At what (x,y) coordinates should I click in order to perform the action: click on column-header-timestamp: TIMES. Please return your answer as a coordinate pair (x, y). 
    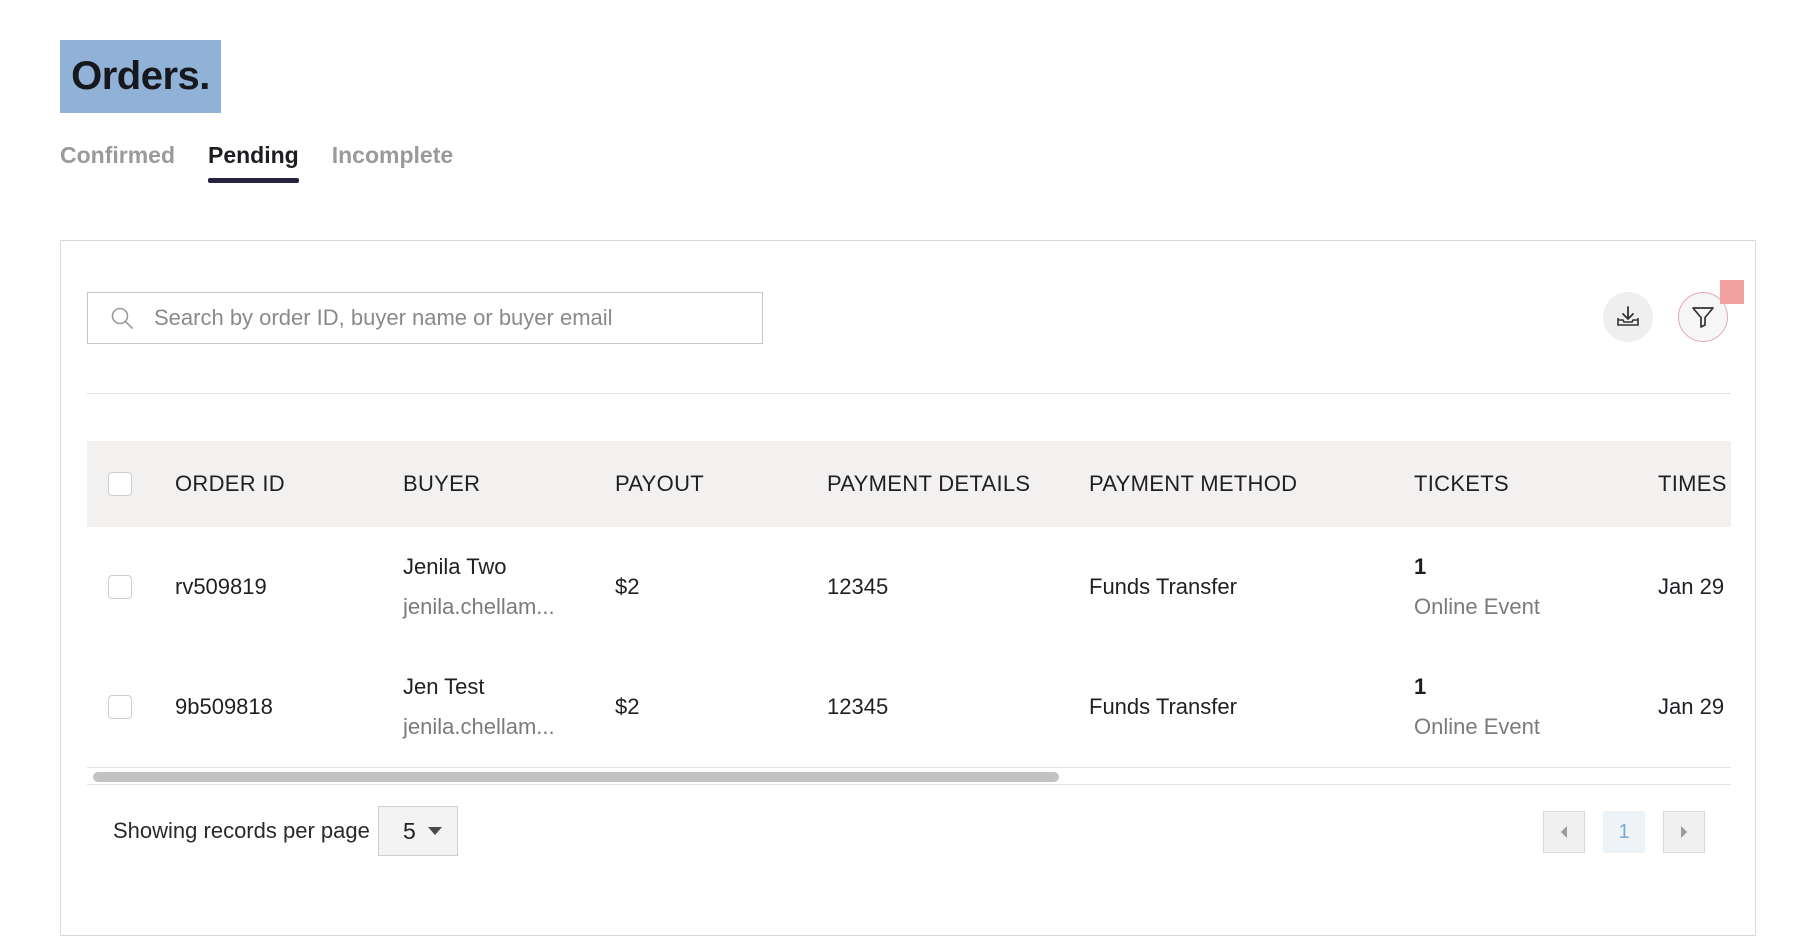
    Looking at the image, I should click on (1692, 484).